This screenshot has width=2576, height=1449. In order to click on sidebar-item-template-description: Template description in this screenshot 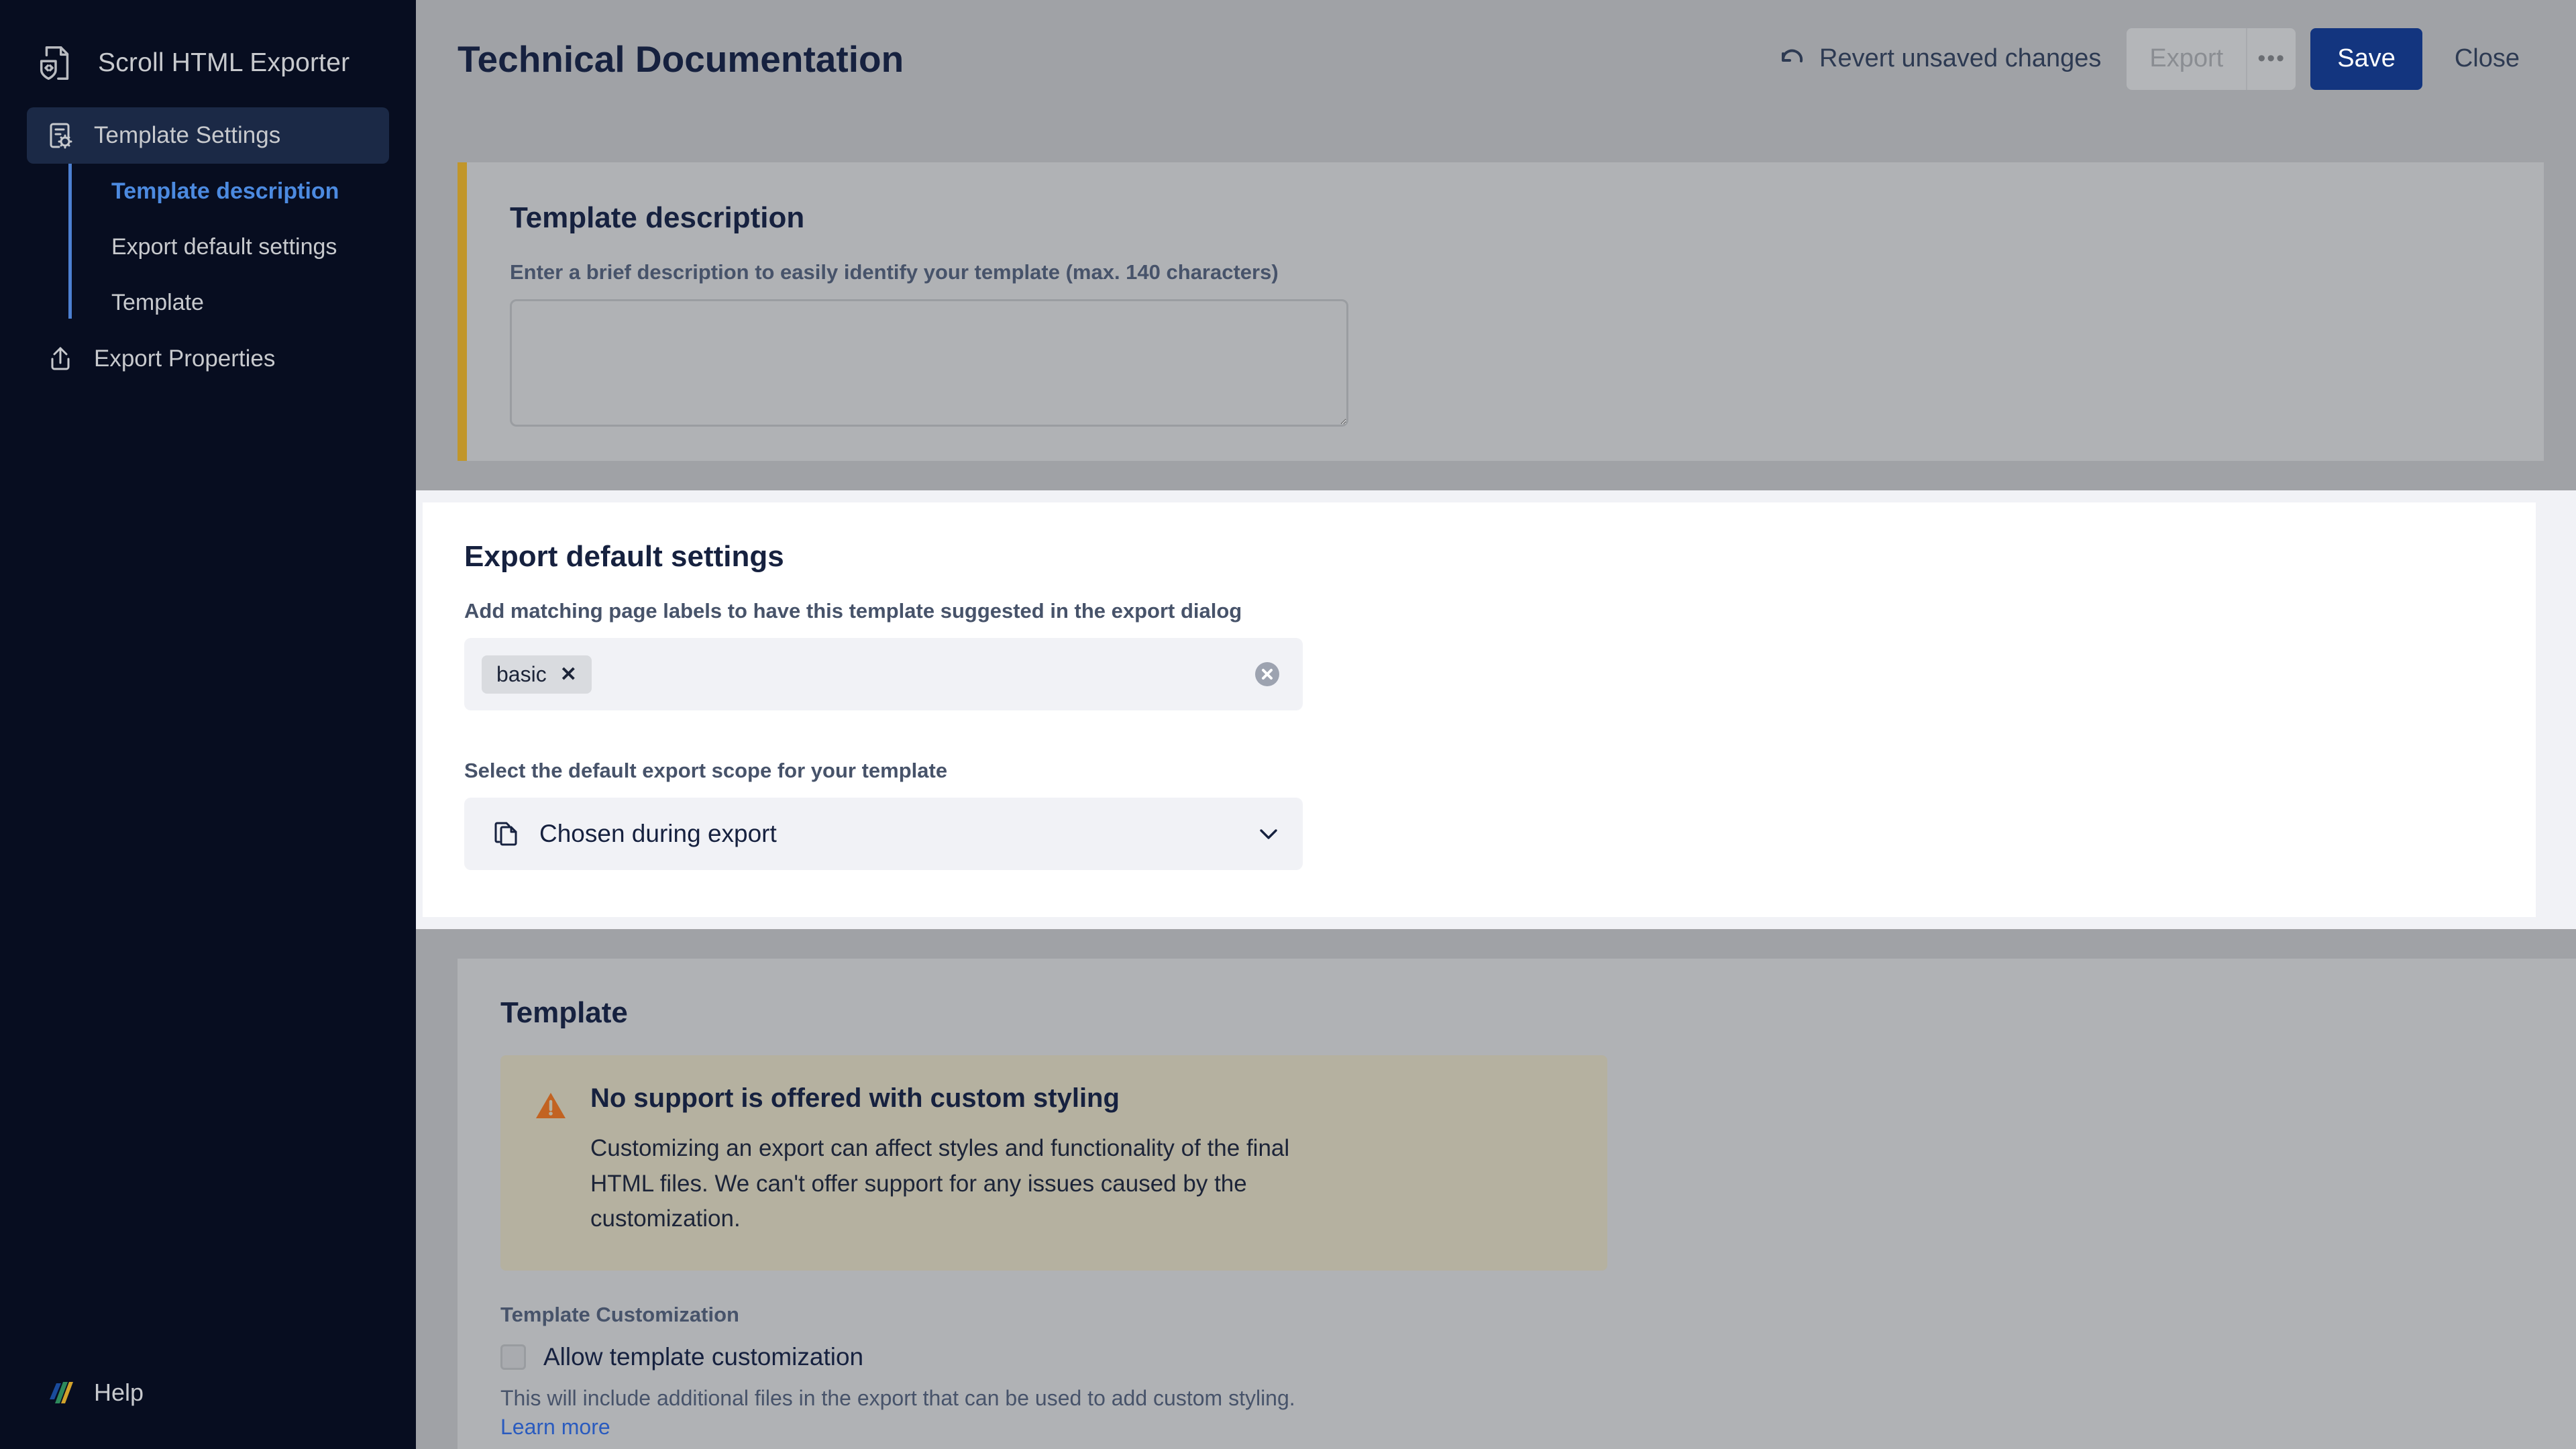, I will do `click(228, 191)`.